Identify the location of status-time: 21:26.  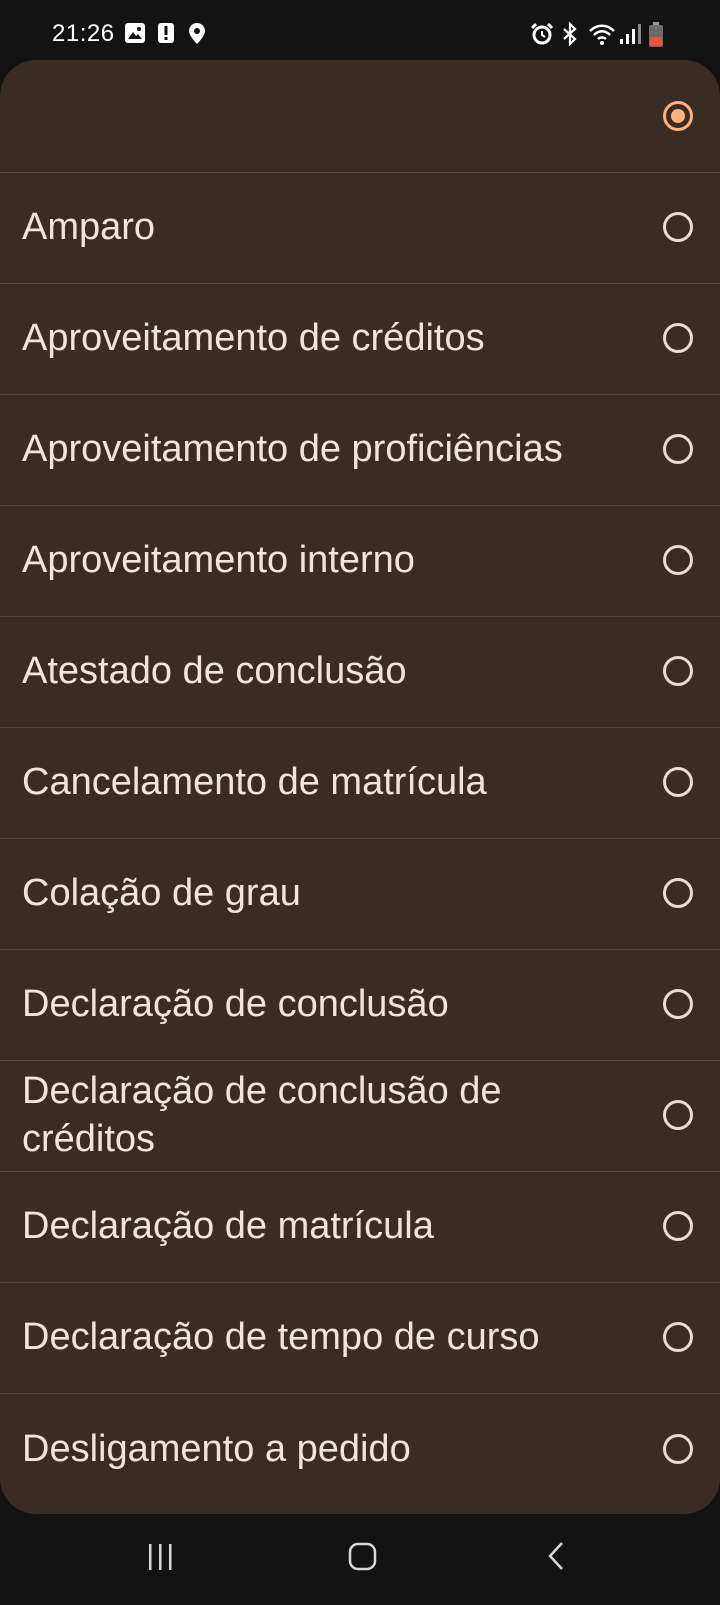
(83, 33).